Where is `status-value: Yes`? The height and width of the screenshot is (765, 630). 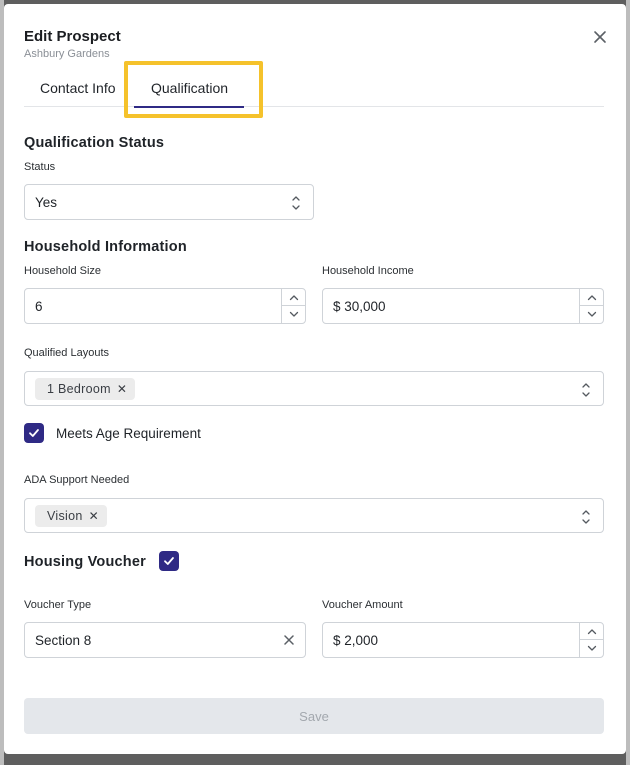
status-value: Yes is located at coordinates (46, 202).